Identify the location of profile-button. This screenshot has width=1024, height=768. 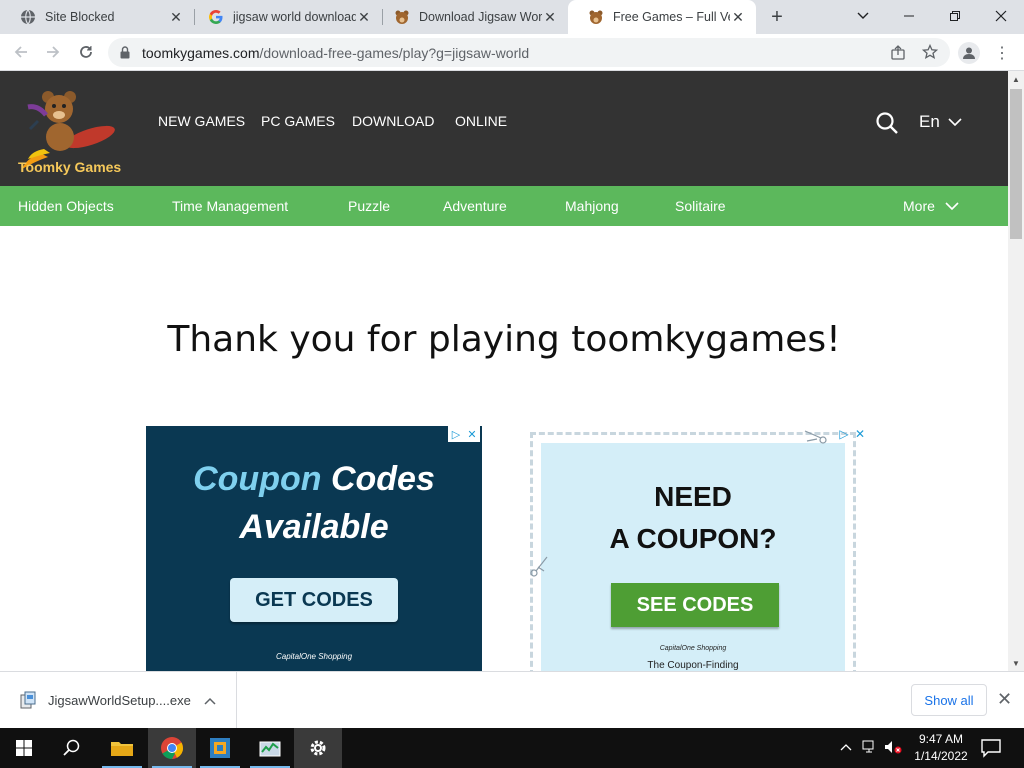
(969, 53).